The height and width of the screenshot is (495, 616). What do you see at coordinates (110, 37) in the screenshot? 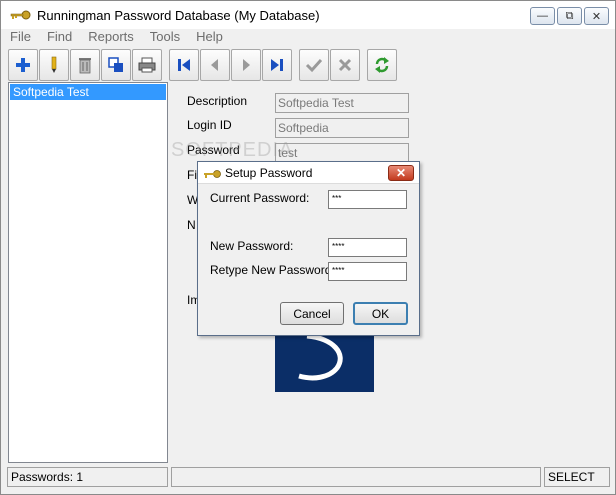
I see `menu-reports: Reports` at bounding box center [110, 37].